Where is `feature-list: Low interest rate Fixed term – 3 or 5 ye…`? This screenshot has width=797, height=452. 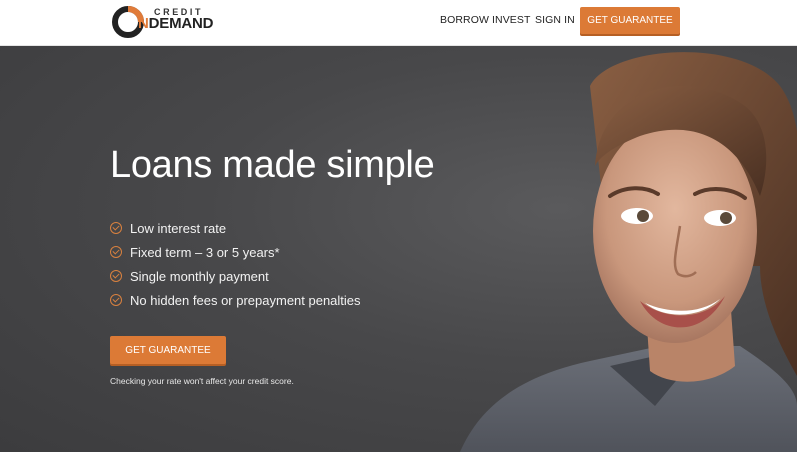 feature-list: Low interest rate Fixed term – 3 or 5 ye… is located at coordinates (235, 264).